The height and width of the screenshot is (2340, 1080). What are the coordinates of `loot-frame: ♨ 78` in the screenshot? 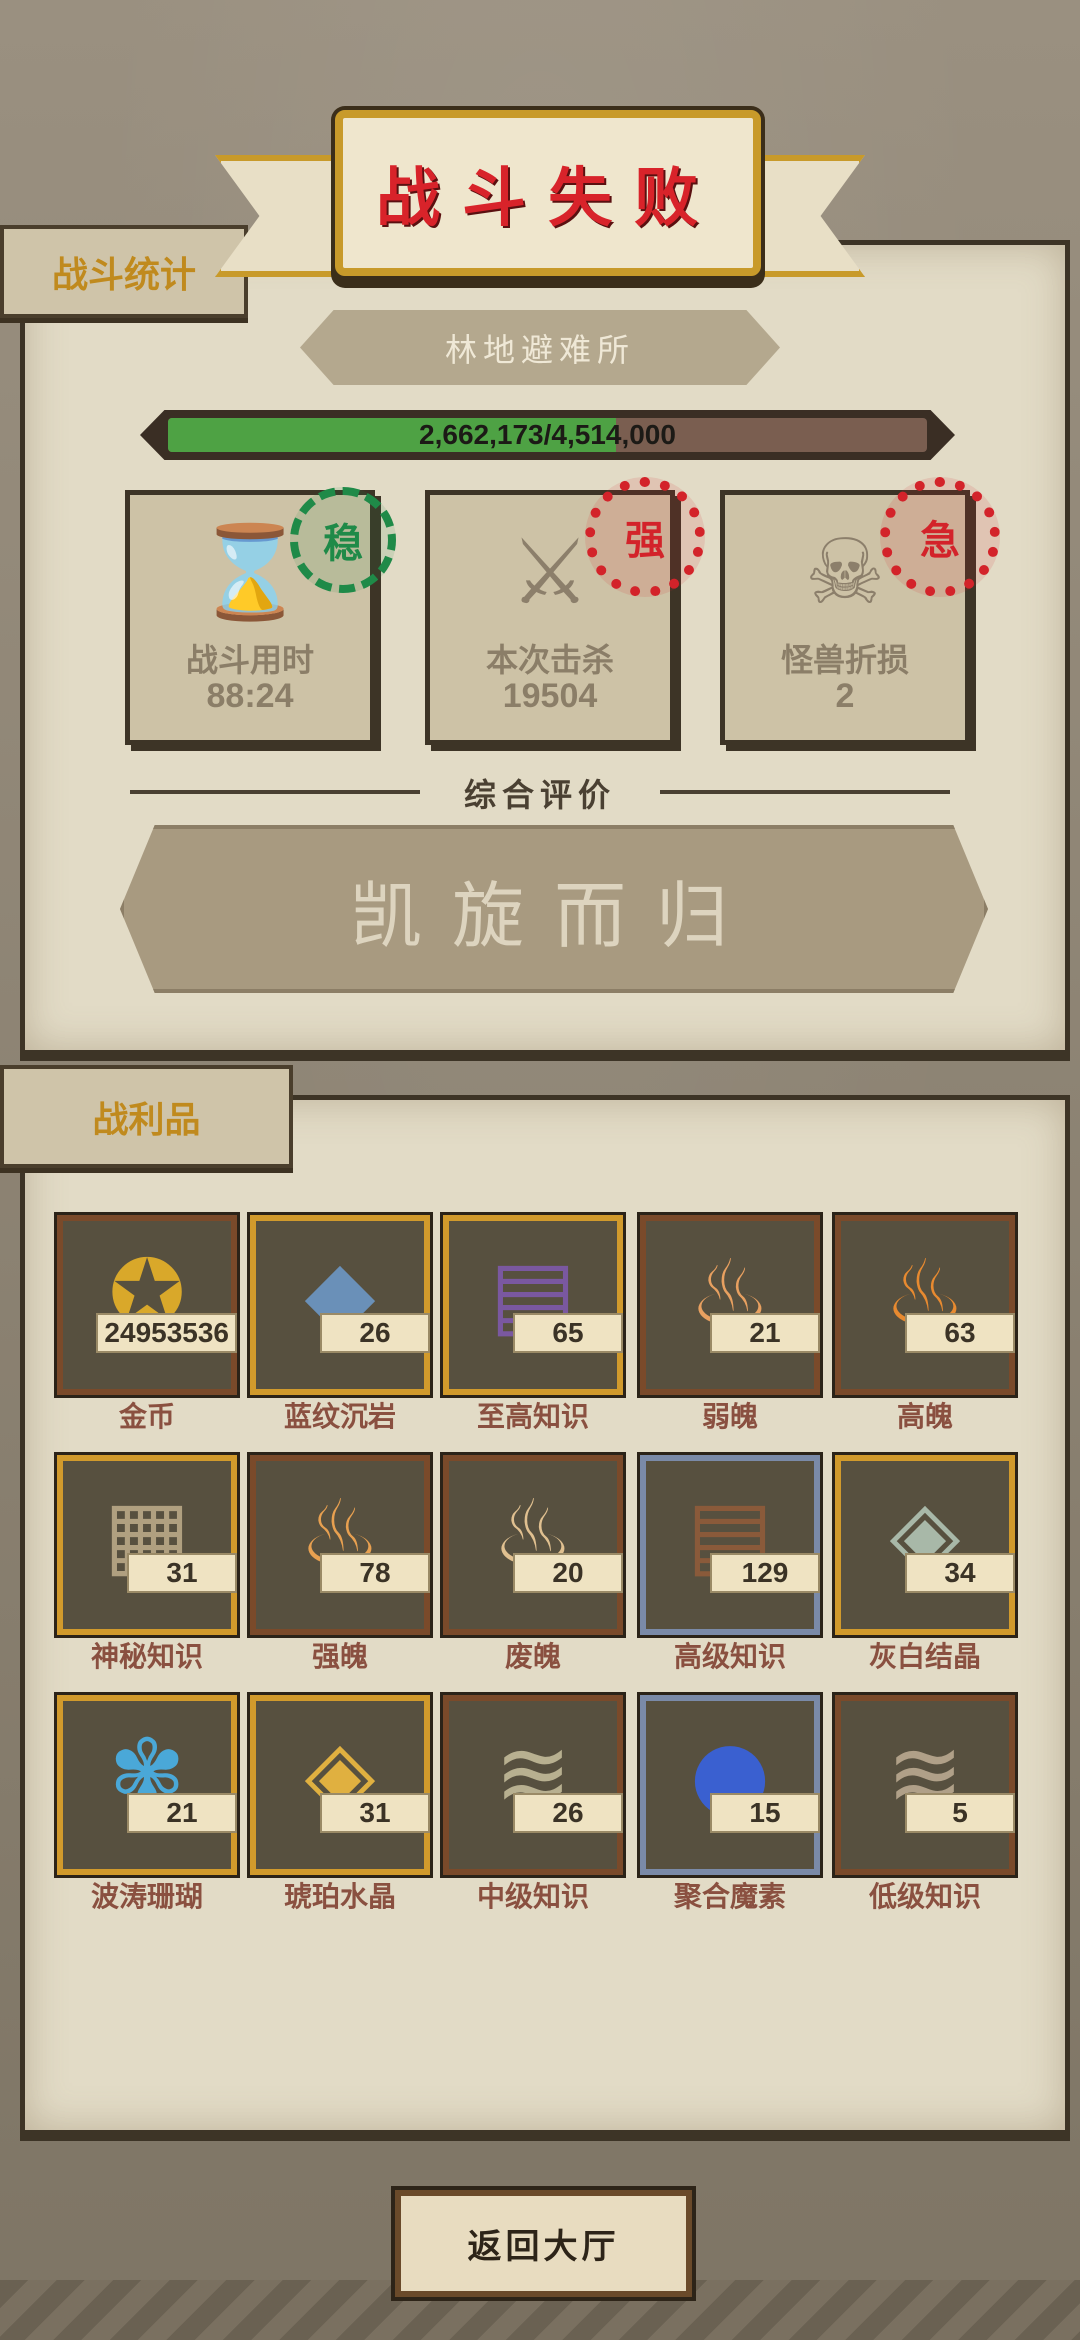 It's located at (340, 1545).